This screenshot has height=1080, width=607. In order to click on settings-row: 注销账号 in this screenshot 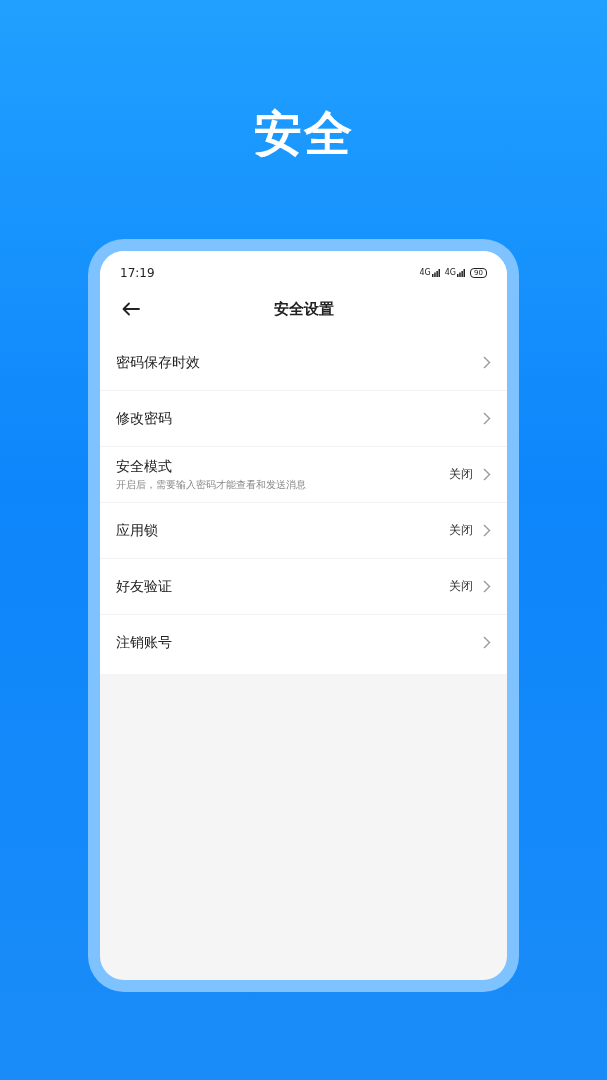, I will do `click(303, 642)`.